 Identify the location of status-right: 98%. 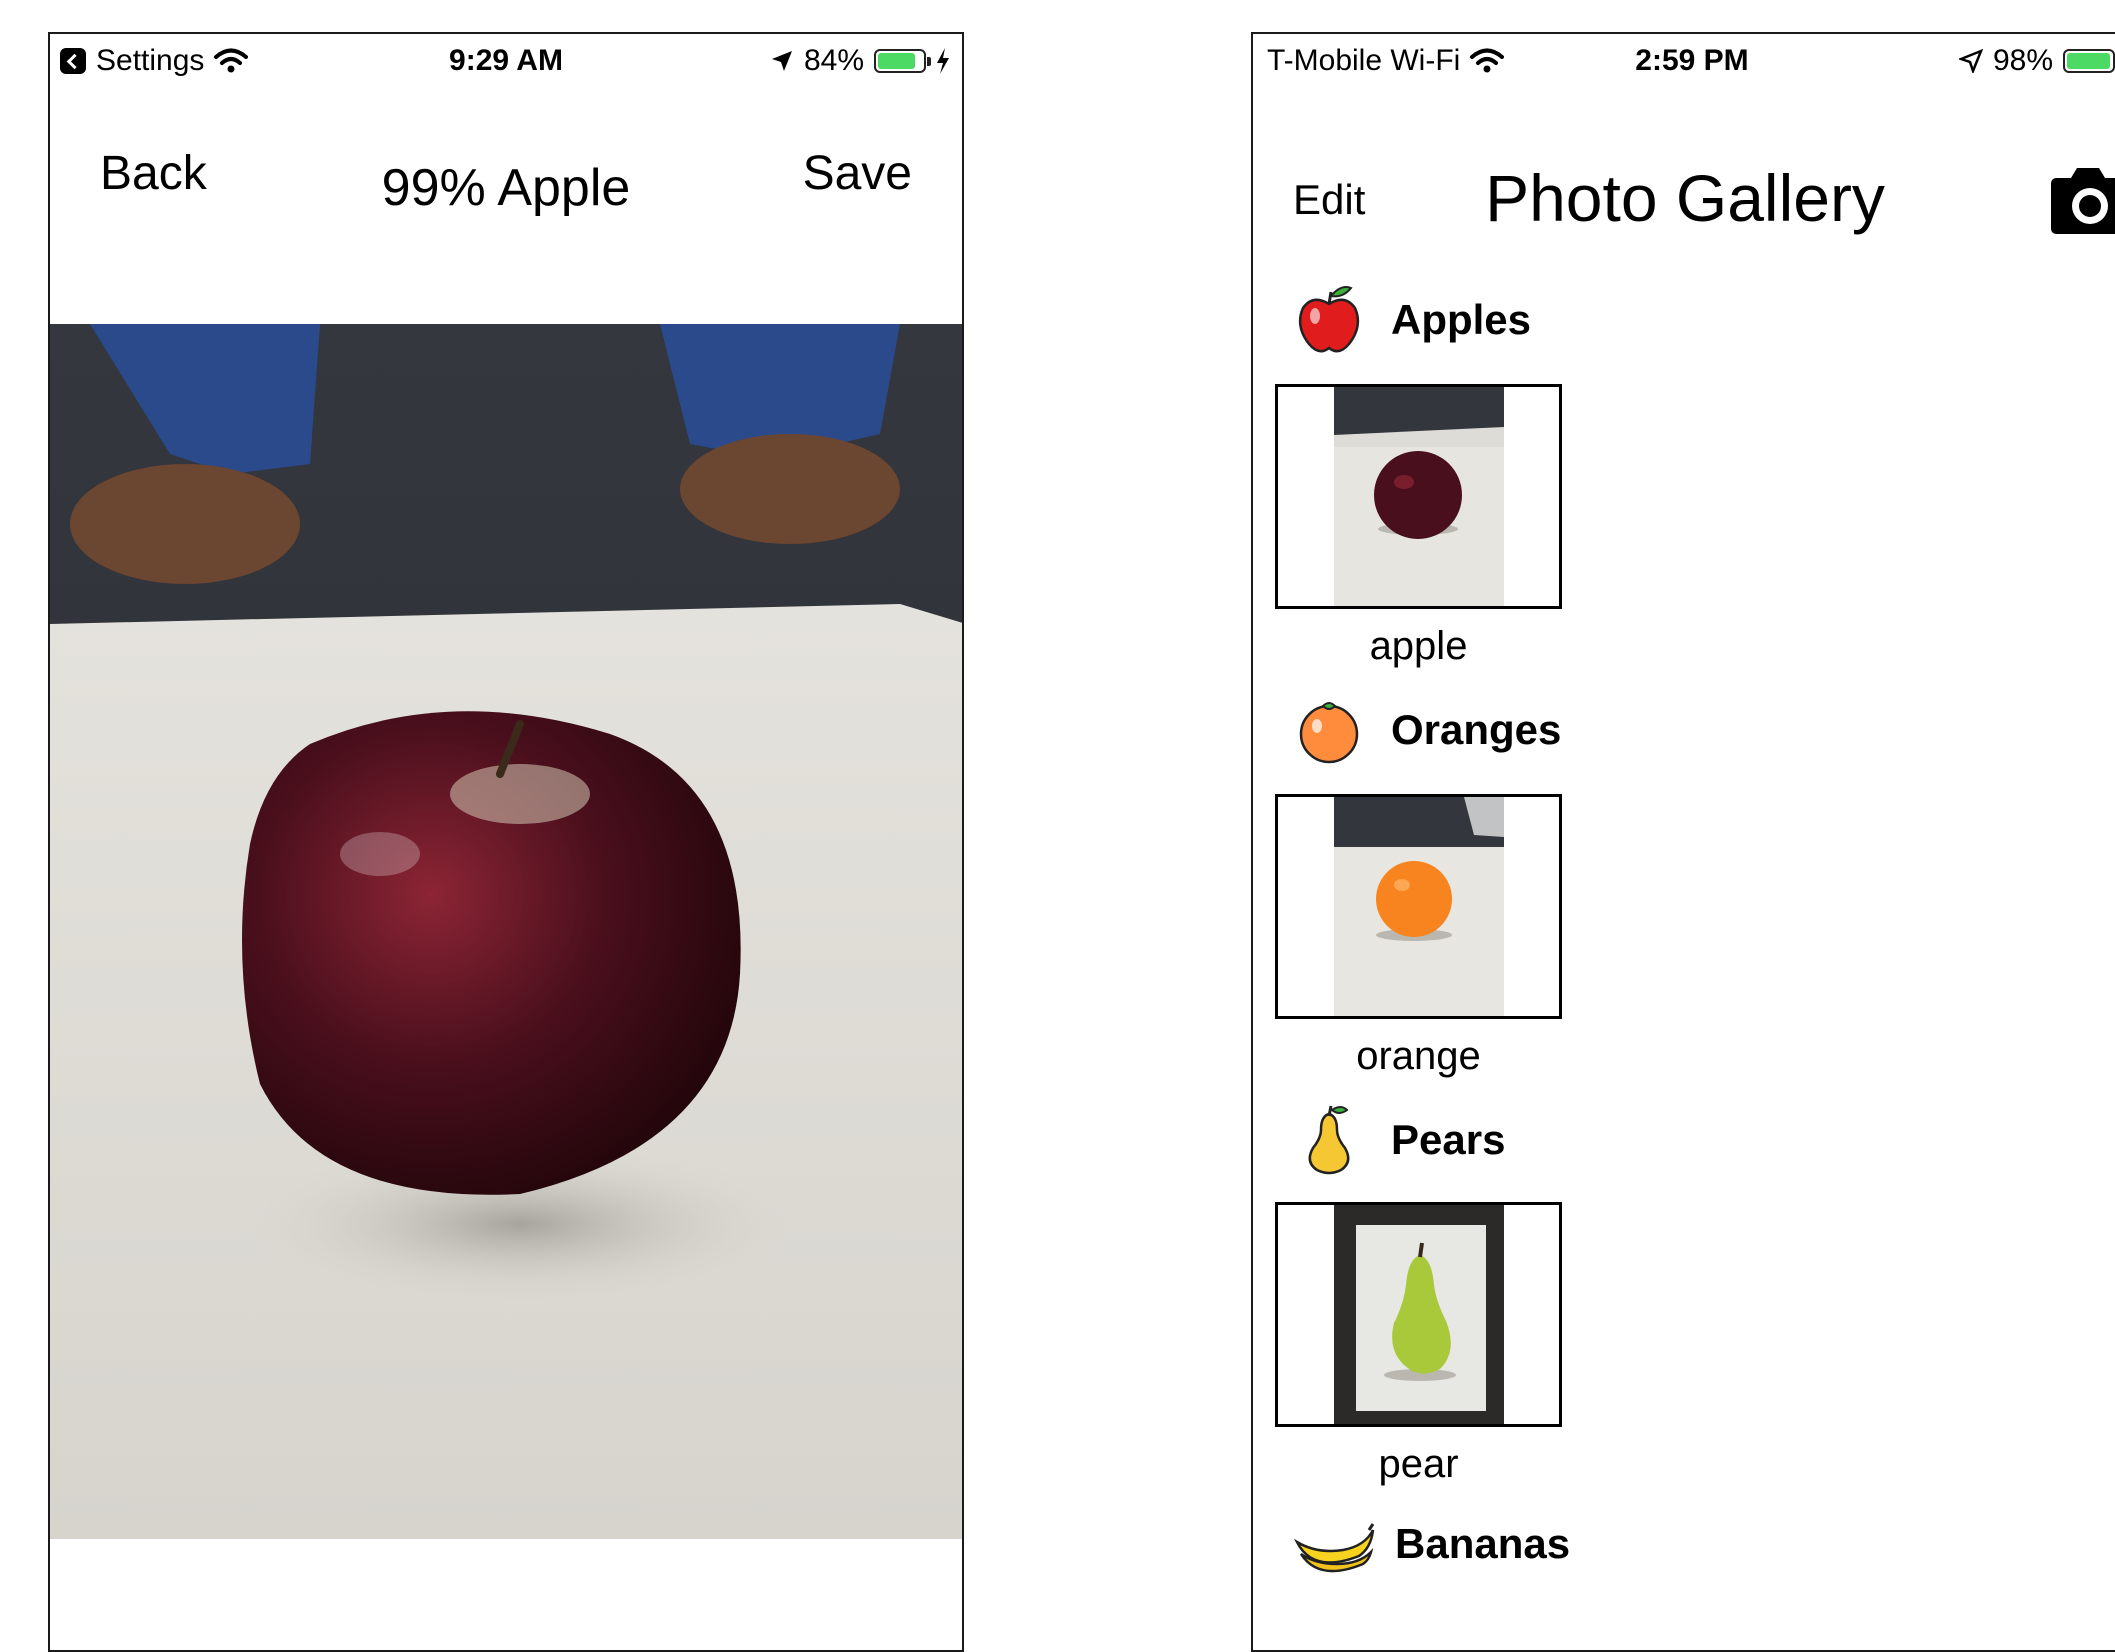
(2037, 61).